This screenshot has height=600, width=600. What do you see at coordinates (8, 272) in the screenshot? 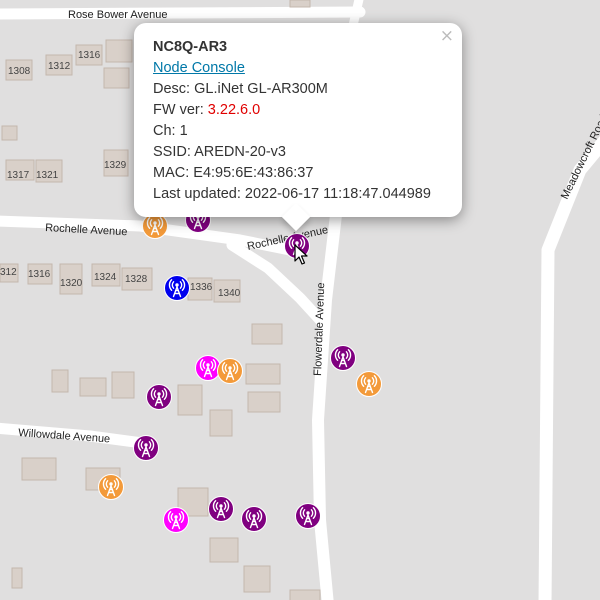
I see `house-number: 312` at bounding box center [8, 272].